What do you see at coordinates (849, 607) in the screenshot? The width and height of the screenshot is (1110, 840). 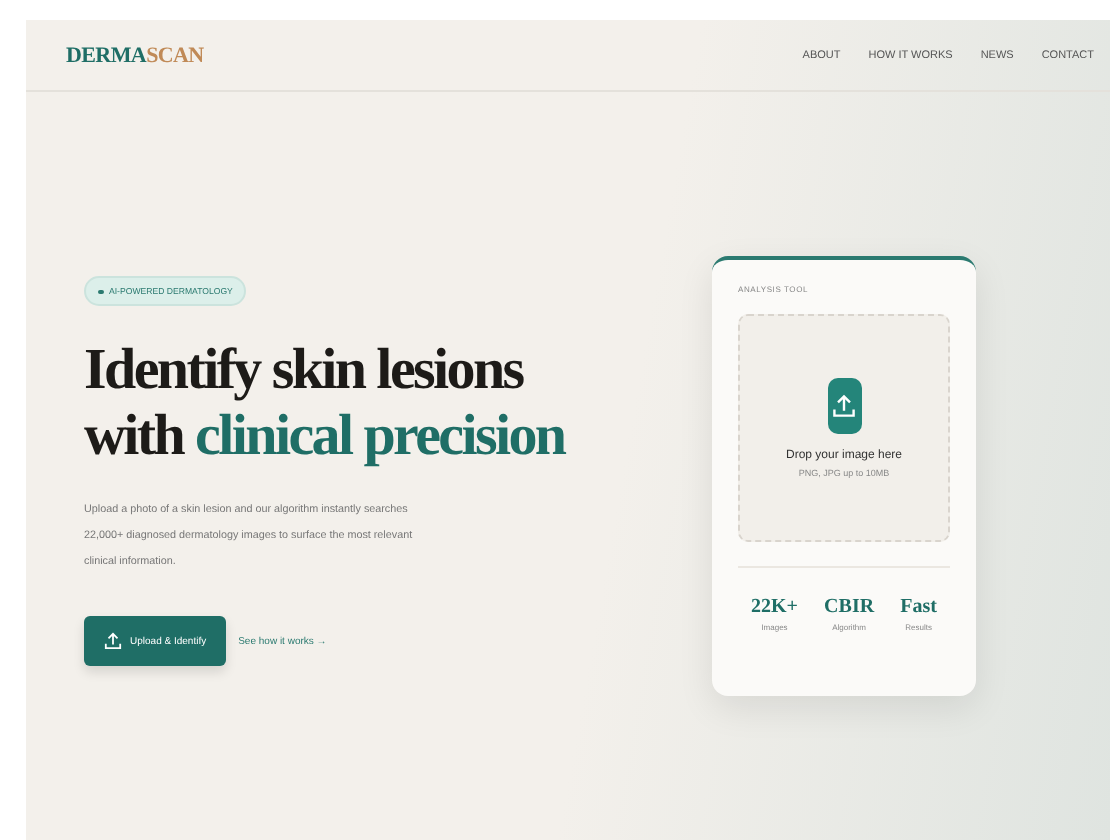 I see `stat-value: CBIR` at bounding box center [849, 607].